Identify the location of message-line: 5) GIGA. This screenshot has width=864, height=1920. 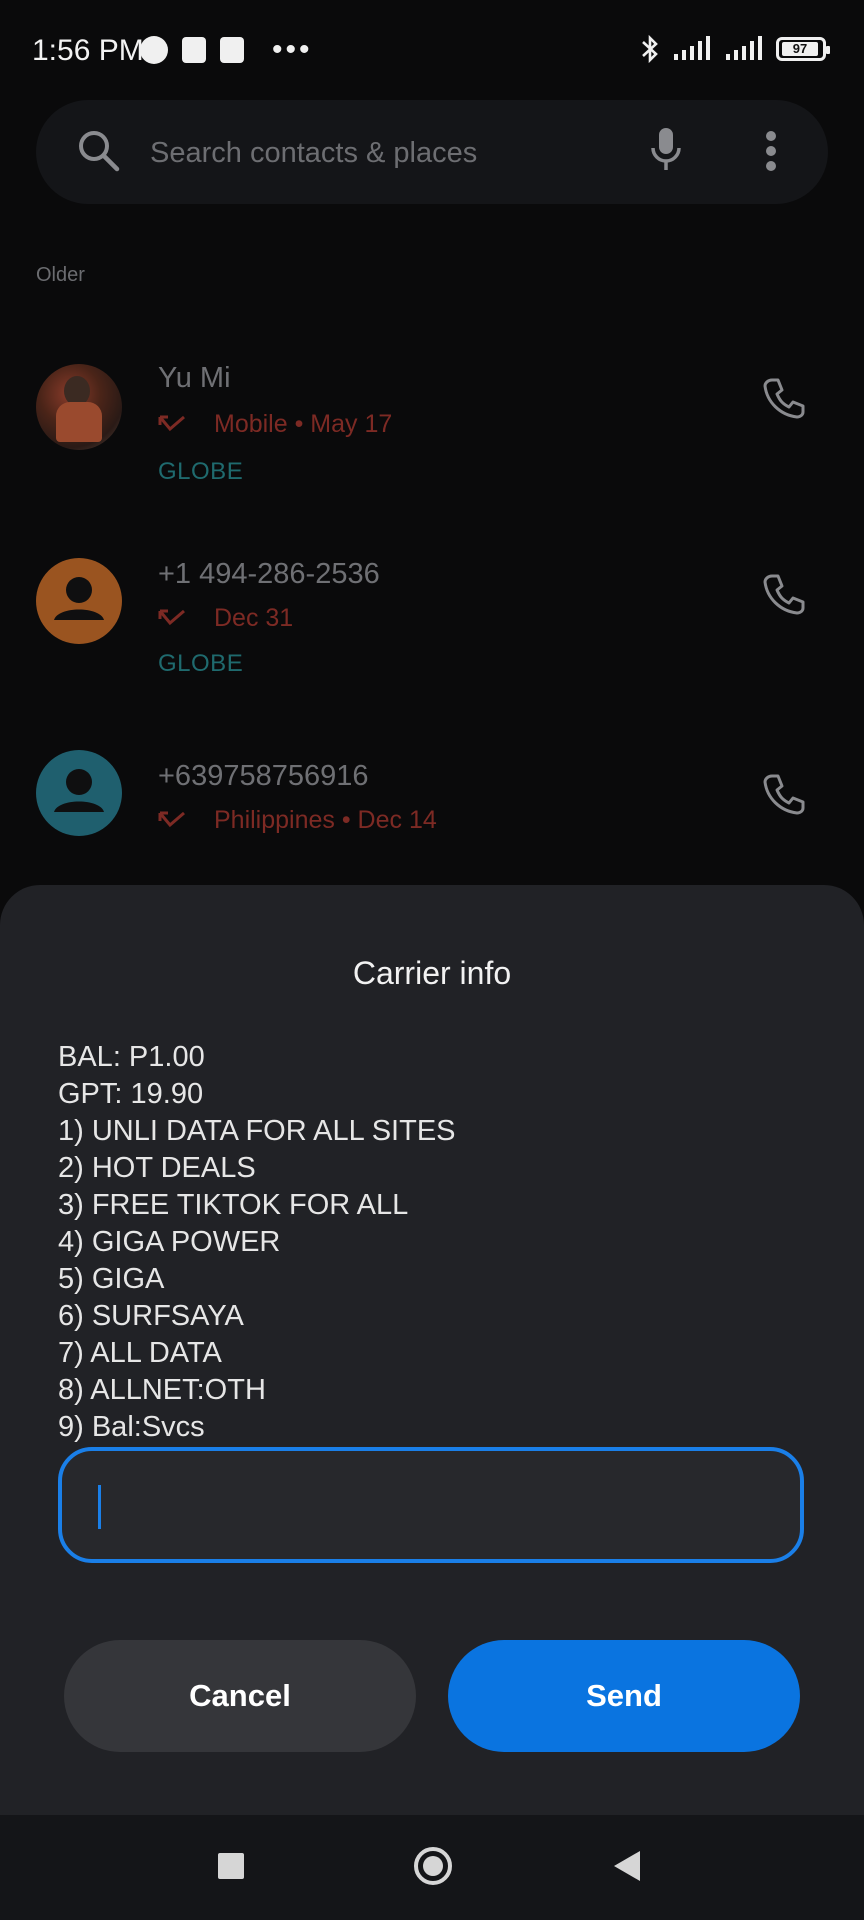
(111, 1279).